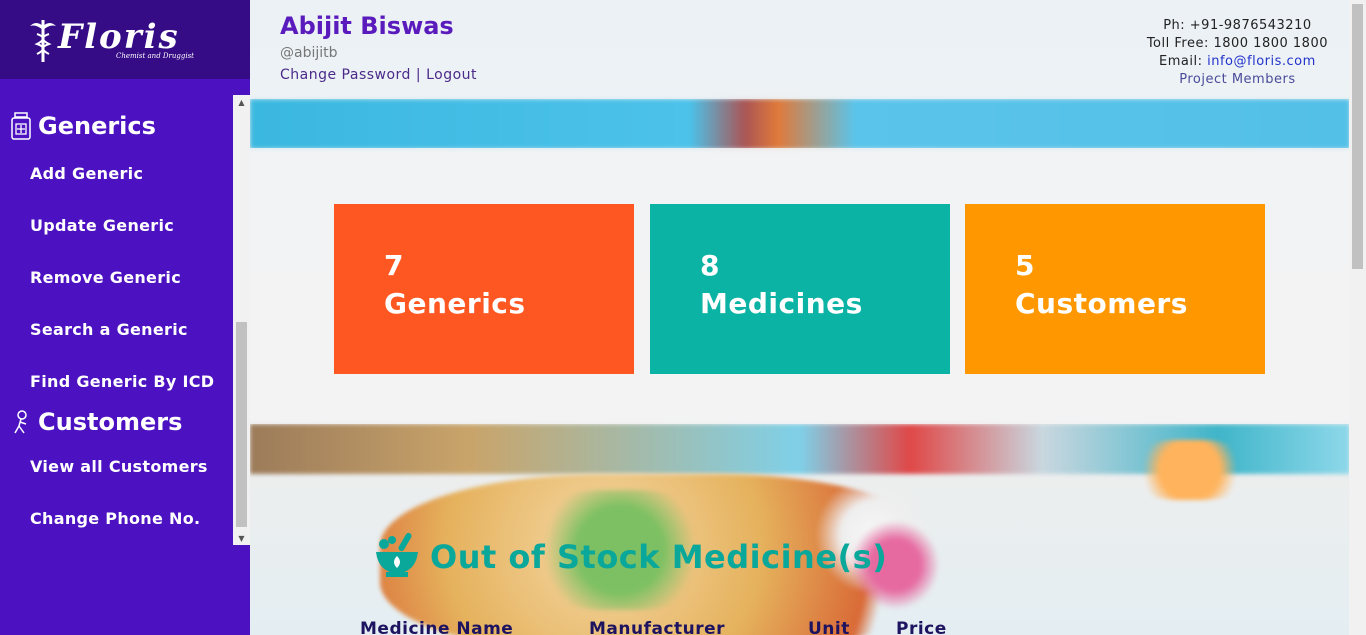 The width and height of the screenshot is (1366, 635). I want to click on user-handle: @abijitb, so click(309, 53).